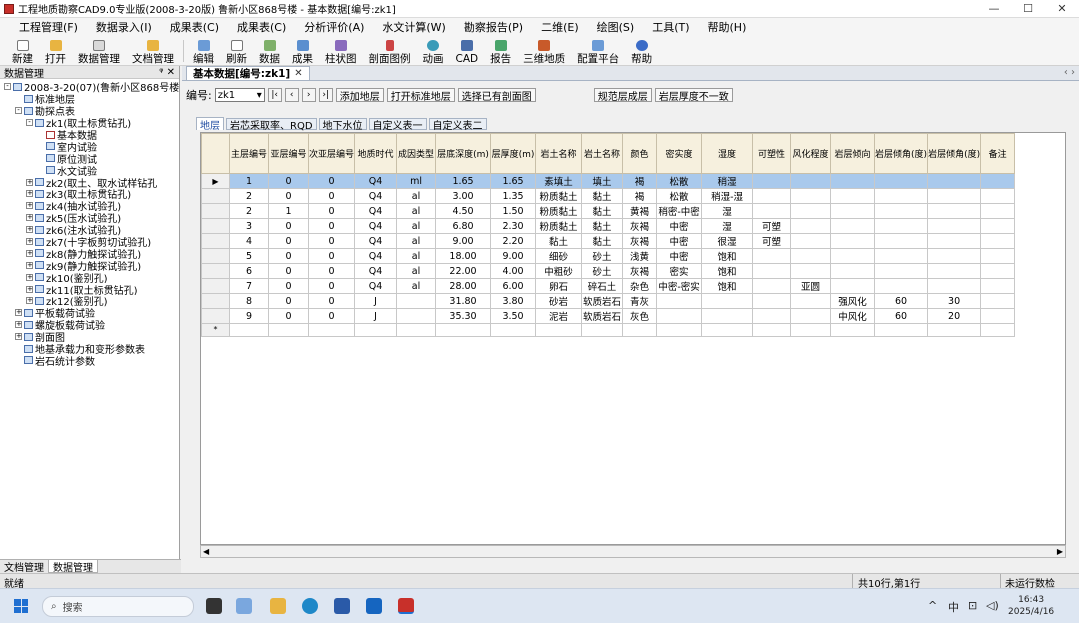 This screenshot has height=623, width=1079. I want to click on table-cell: 18.00, so click(463, 256).